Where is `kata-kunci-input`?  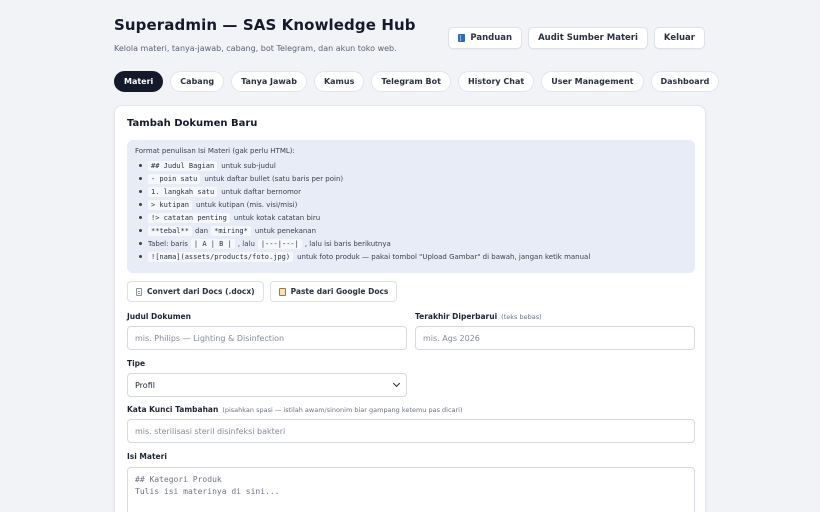 kata-kunci-input is located at coordinates (411, 431).